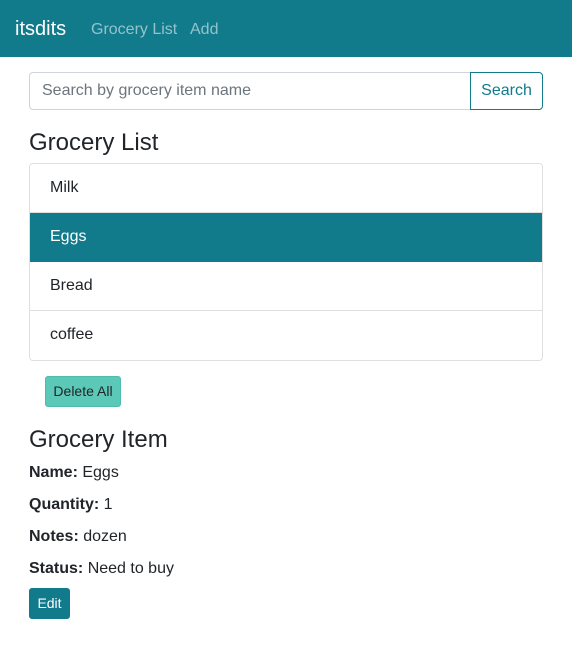 This screenshot has height=663, width=572. I want to click on notes-label: Notes:, so click(54, 536).